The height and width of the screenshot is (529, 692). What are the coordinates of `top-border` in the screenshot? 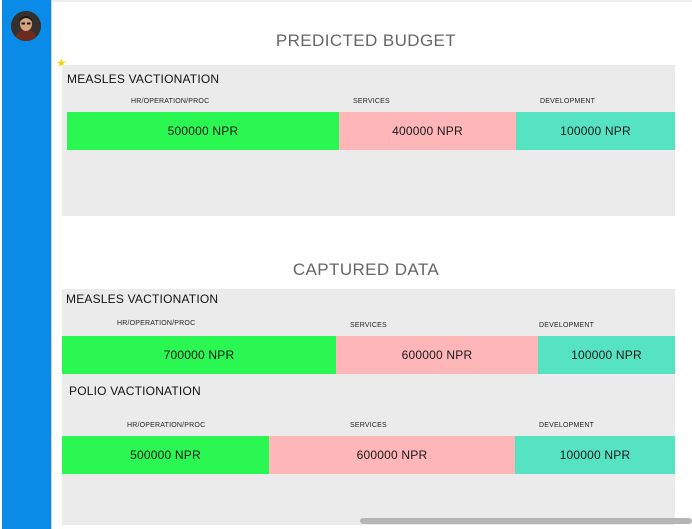 It's located at (346, 1).